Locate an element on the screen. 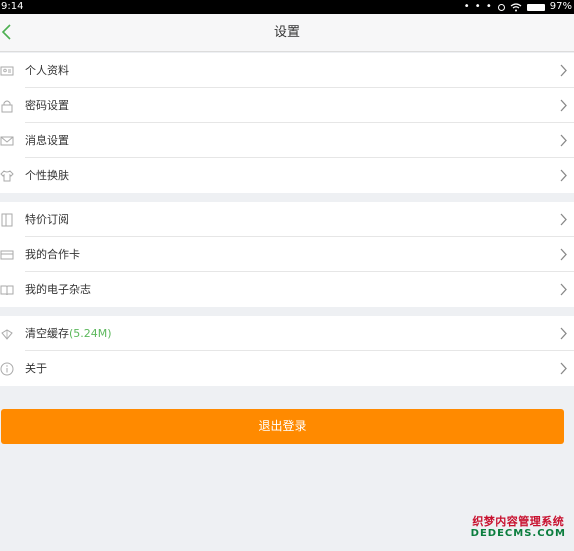 The width and height of the screenshot is (574, 551). watermark-line1: 织梦内容管理系统 is located at coordinates (518, 521).